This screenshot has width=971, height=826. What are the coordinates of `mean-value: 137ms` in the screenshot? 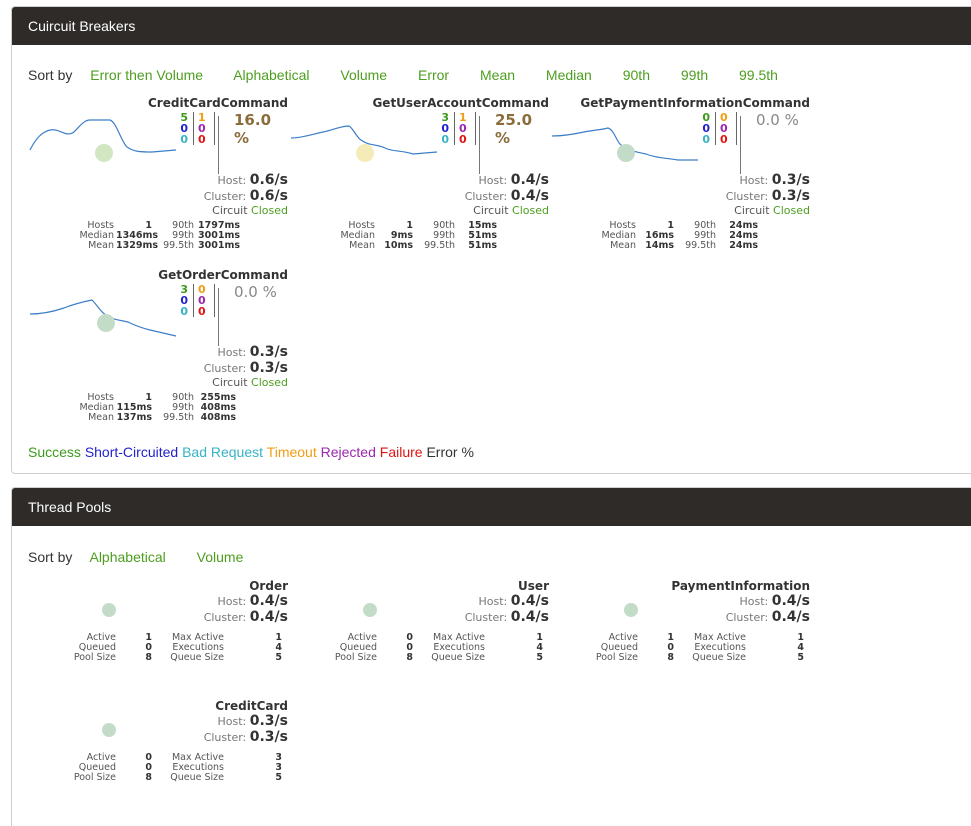 It's located at (134, 417).